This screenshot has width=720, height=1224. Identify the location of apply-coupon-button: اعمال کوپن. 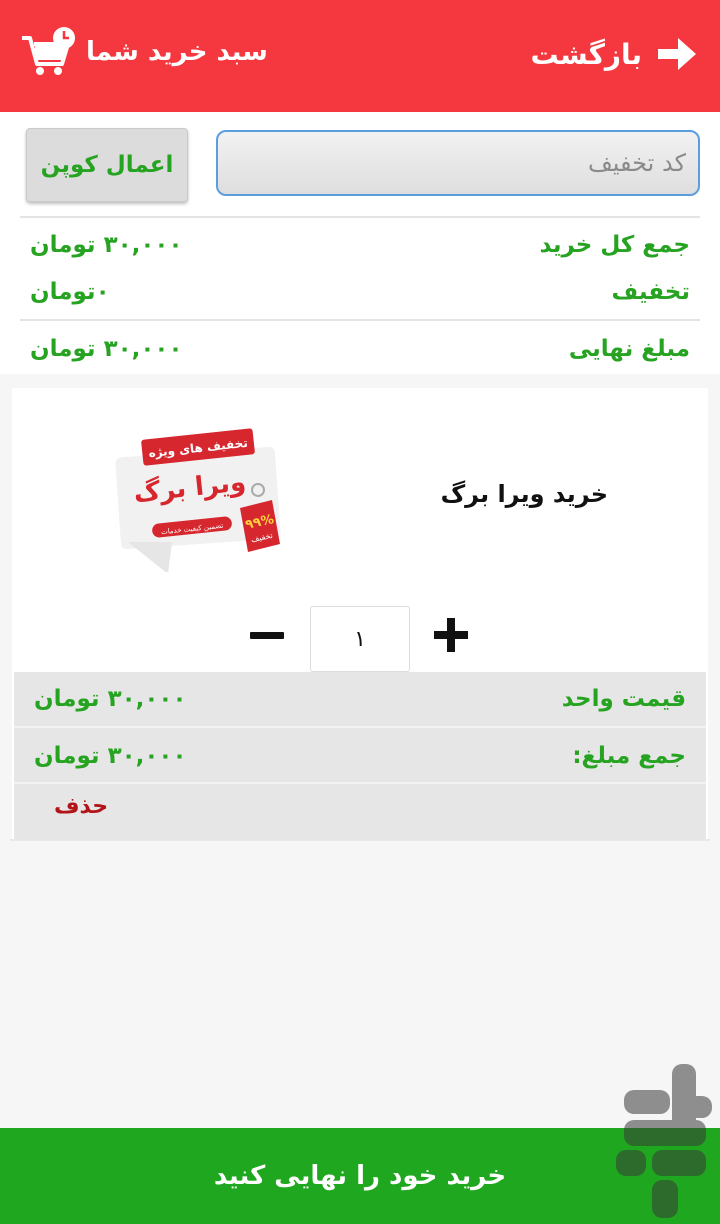
(107, 165).